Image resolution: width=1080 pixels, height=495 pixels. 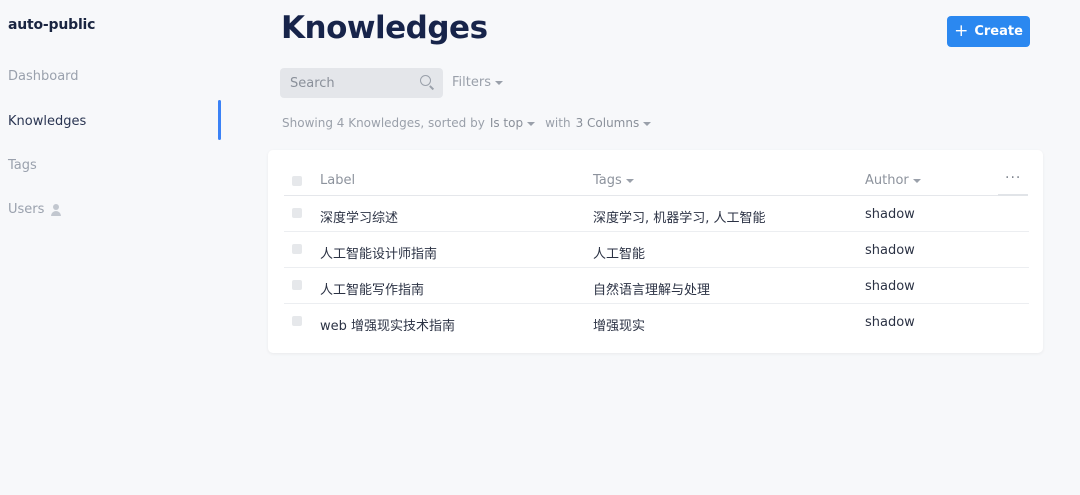 I want to click on table-row: web 增强现实技术指南 增强现实 shadow, so click(x=656, y=321).